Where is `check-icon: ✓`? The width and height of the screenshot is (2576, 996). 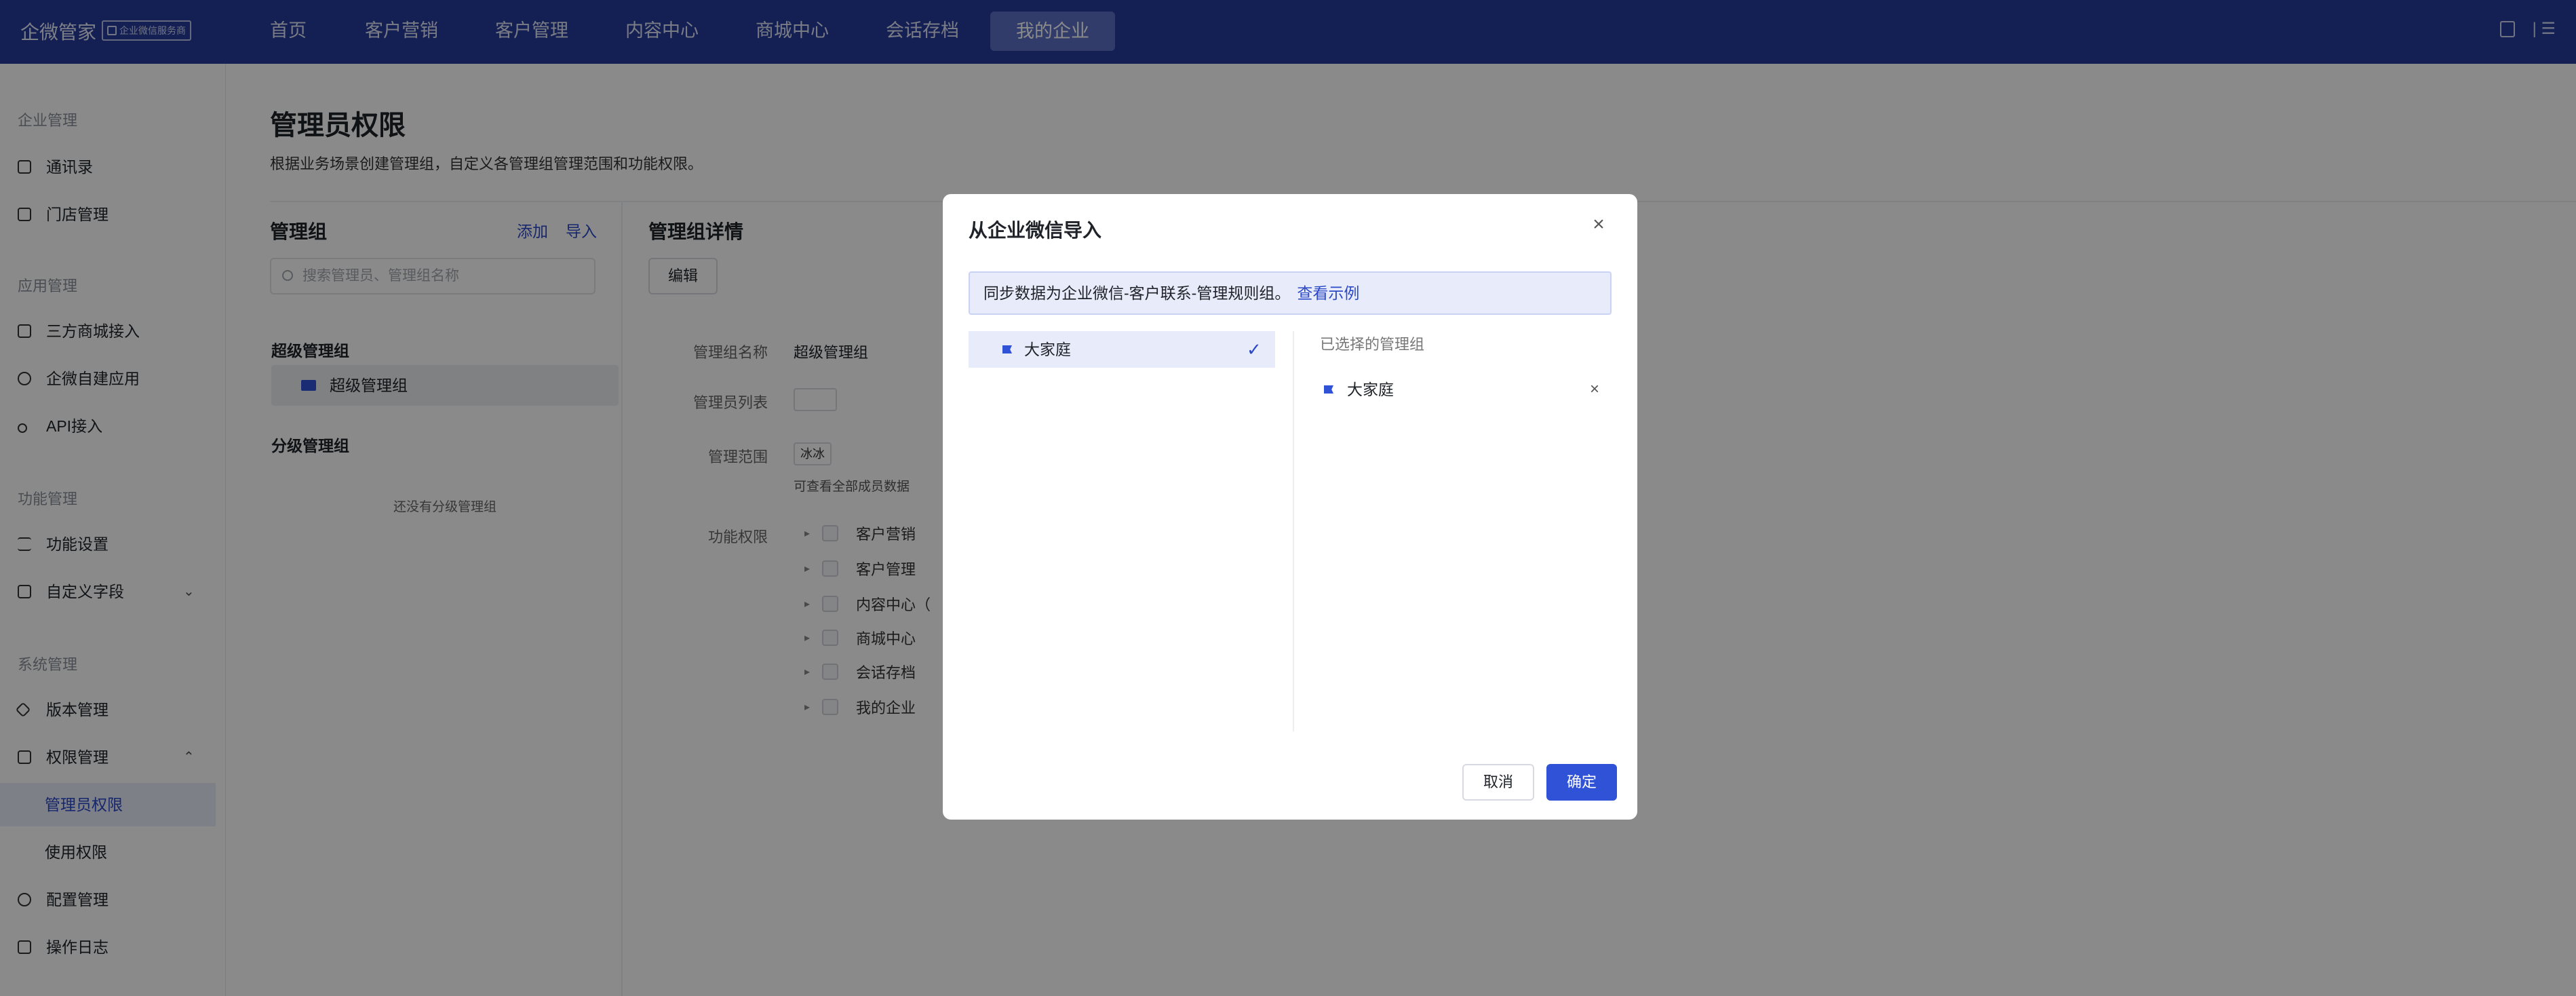
check-icon: ✓ is located at coordinates (1254, 349).